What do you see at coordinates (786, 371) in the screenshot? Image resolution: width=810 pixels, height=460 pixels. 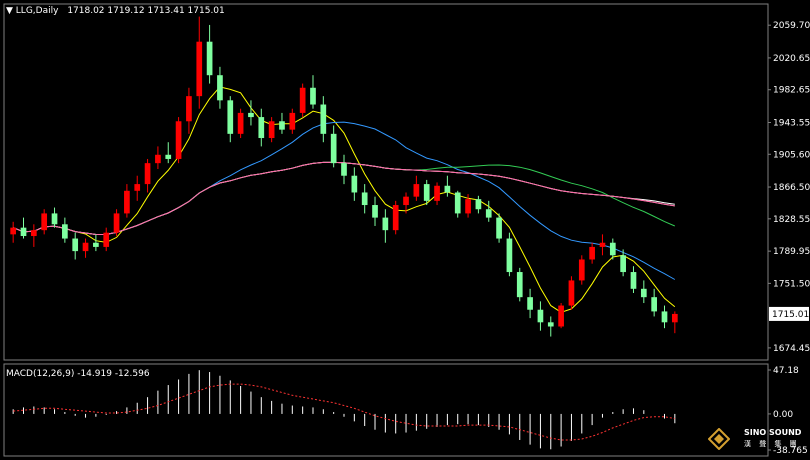 I see `macd-tick-label: 47.18` at bounding box center [786, 371].